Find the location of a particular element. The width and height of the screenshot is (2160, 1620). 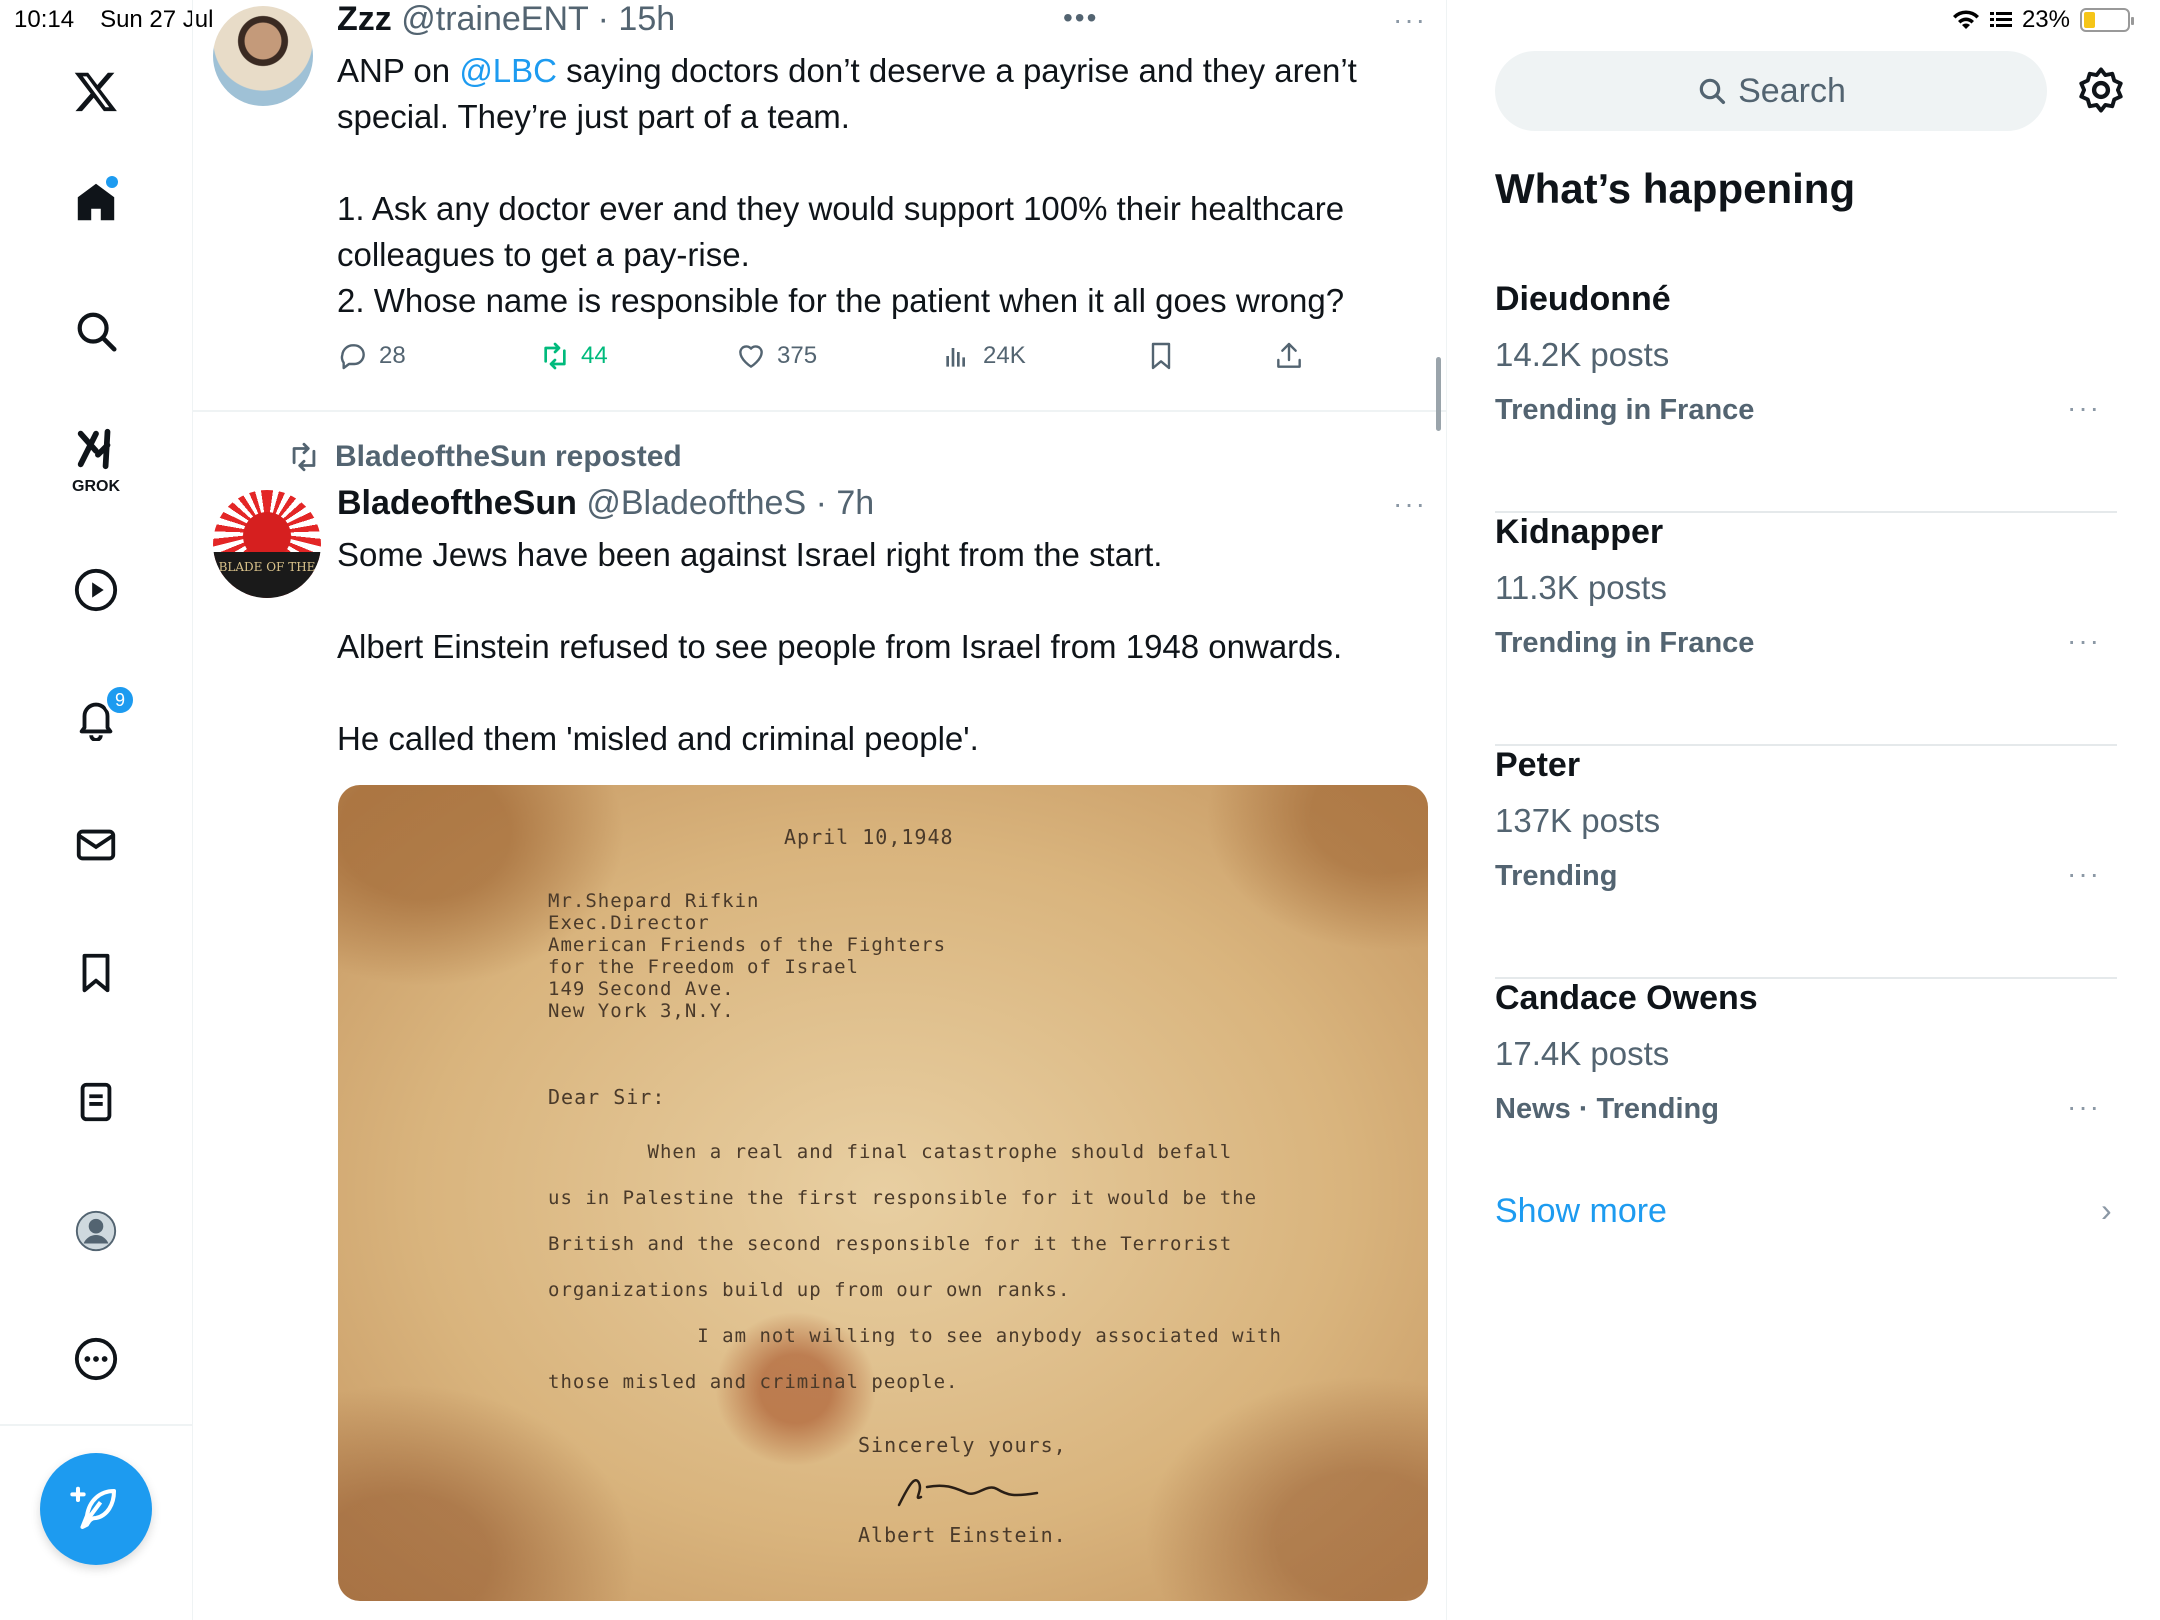

more-options-icon is located at coordinates (96, 1359).